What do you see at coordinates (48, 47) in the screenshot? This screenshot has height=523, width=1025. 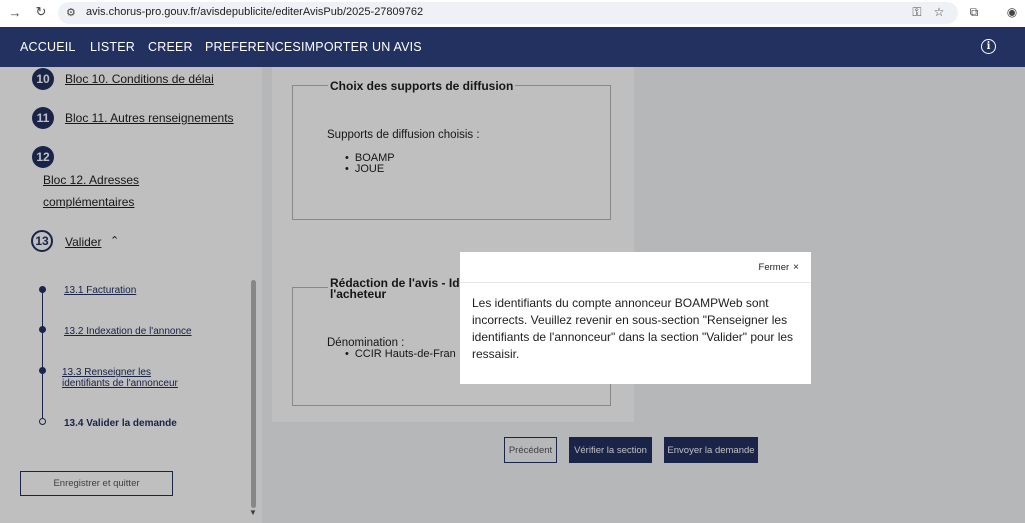 I see `nav-accueil: ACCUEIL` at bounding box center [48, 47].